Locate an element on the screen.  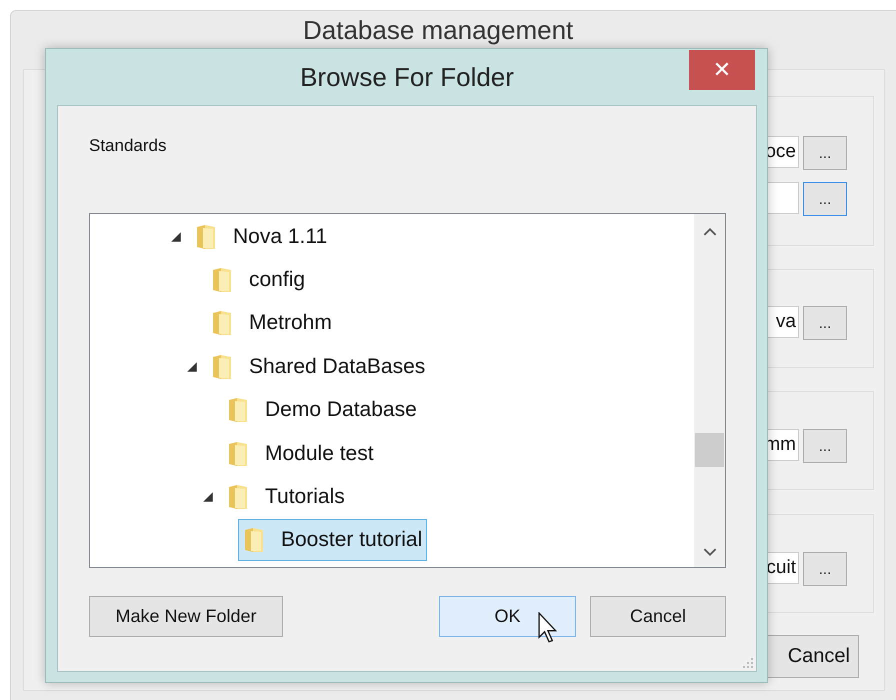
dialog-title: Browse For Folder is located at coordinates (407, 77).